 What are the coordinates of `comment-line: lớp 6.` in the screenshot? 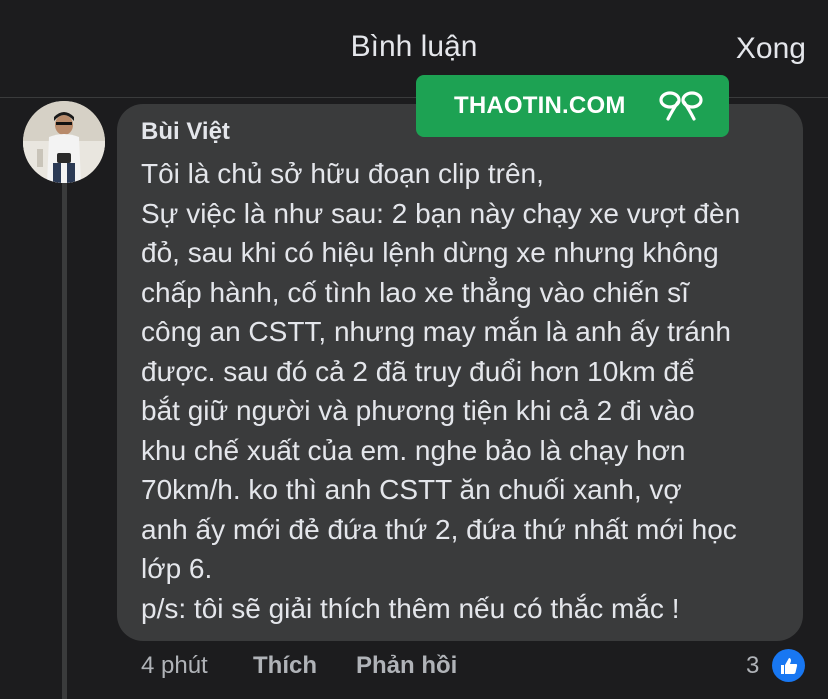 It's located at (177, 568).